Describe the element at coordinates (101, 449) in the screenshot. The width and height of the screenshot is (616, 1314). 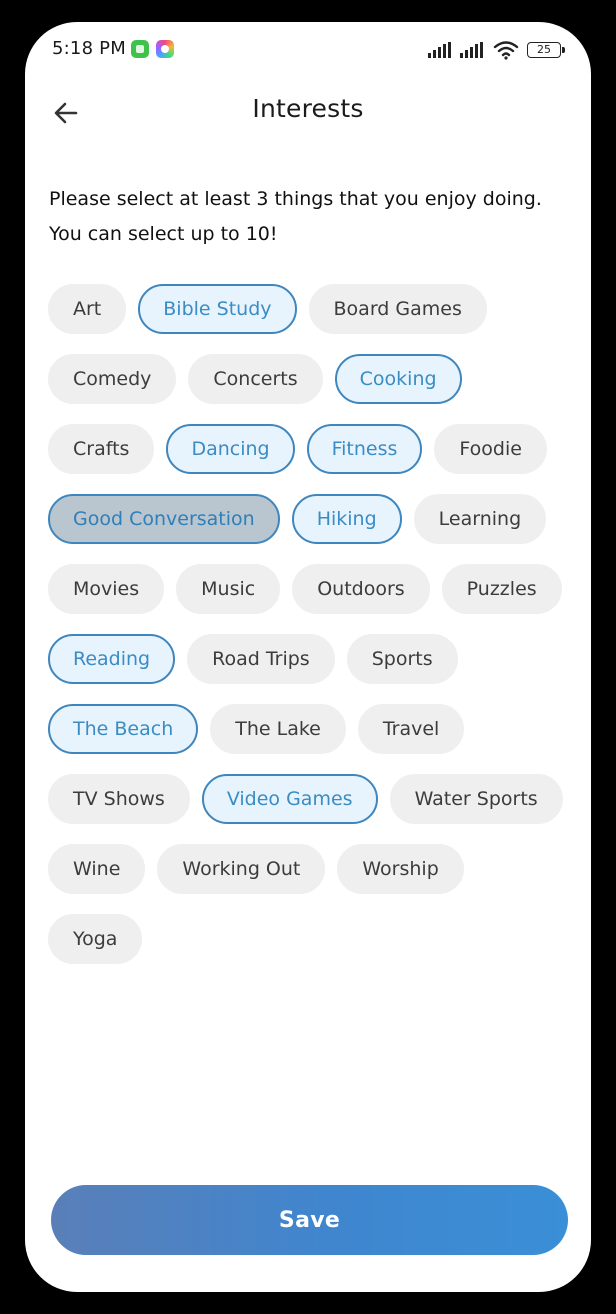
I see `interest-chip-crafts: Crafts` at that location.